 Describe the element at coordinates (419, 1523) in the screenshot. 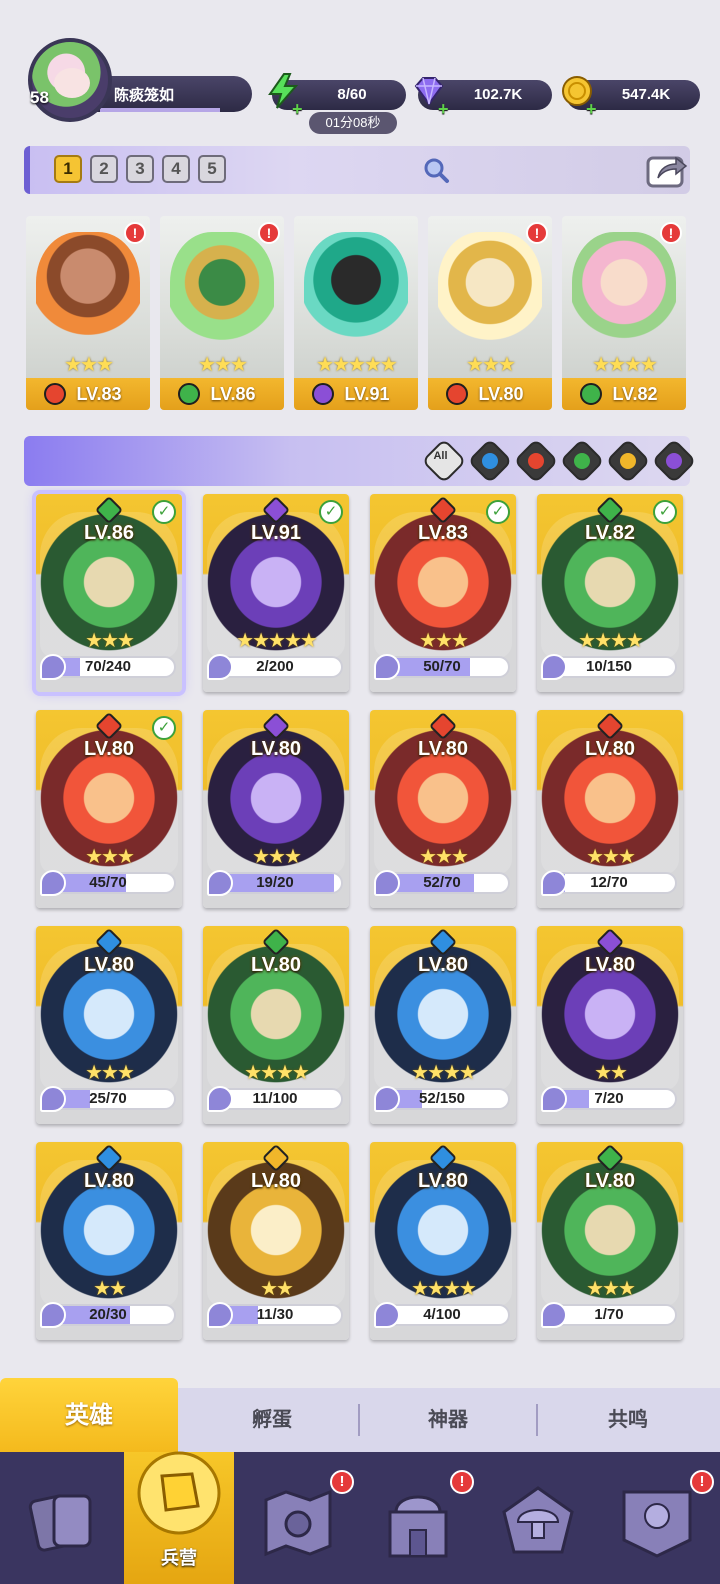

I see `nav-castle-button: !` at that location.